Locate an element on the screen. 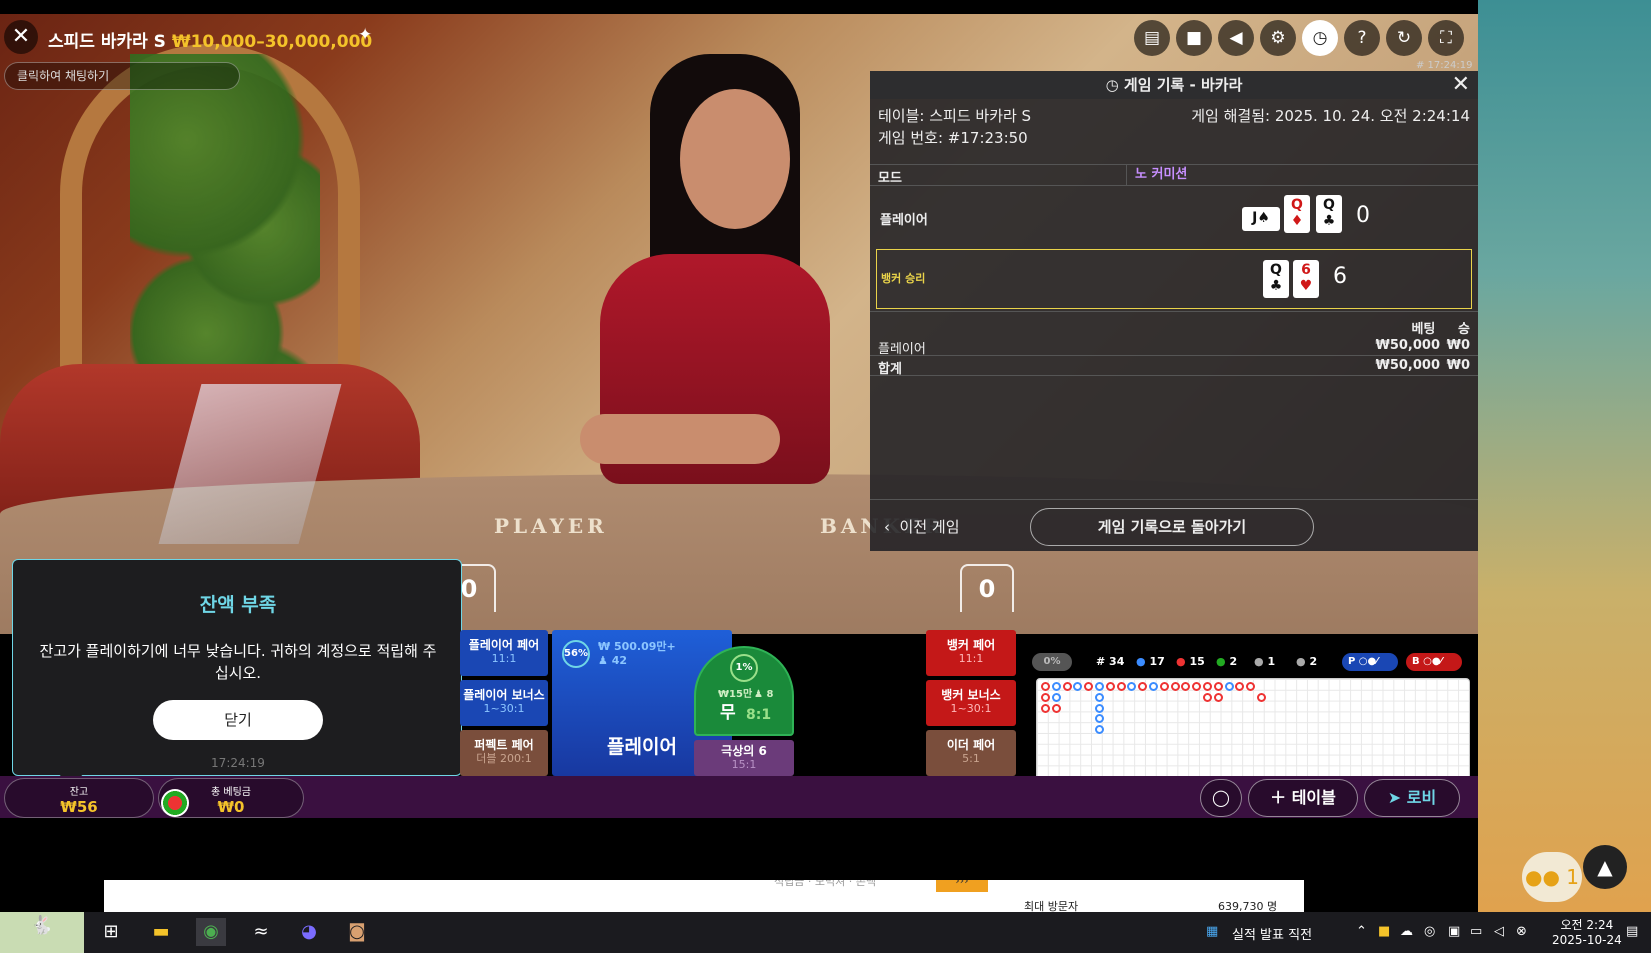  chips-icon is located at coordinates (175, 803).